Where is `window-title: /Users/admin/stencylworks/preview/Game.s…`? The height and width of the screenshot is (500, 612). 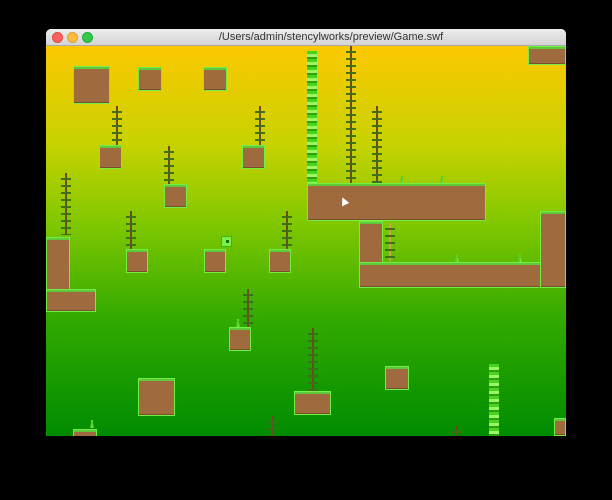 window-title: /Users/admin/stencylworks/preview/Game.s… is located at coordinates (331, 37).